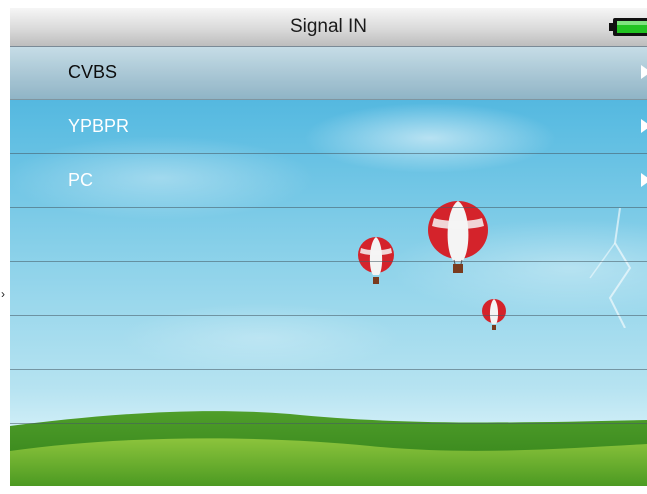 This screenshot has width=647, height=494. What do you see at coordinates (99, 126) in the screenshot?
I see `menu-item-label: YPBPR` at bounding box center [99, 126].